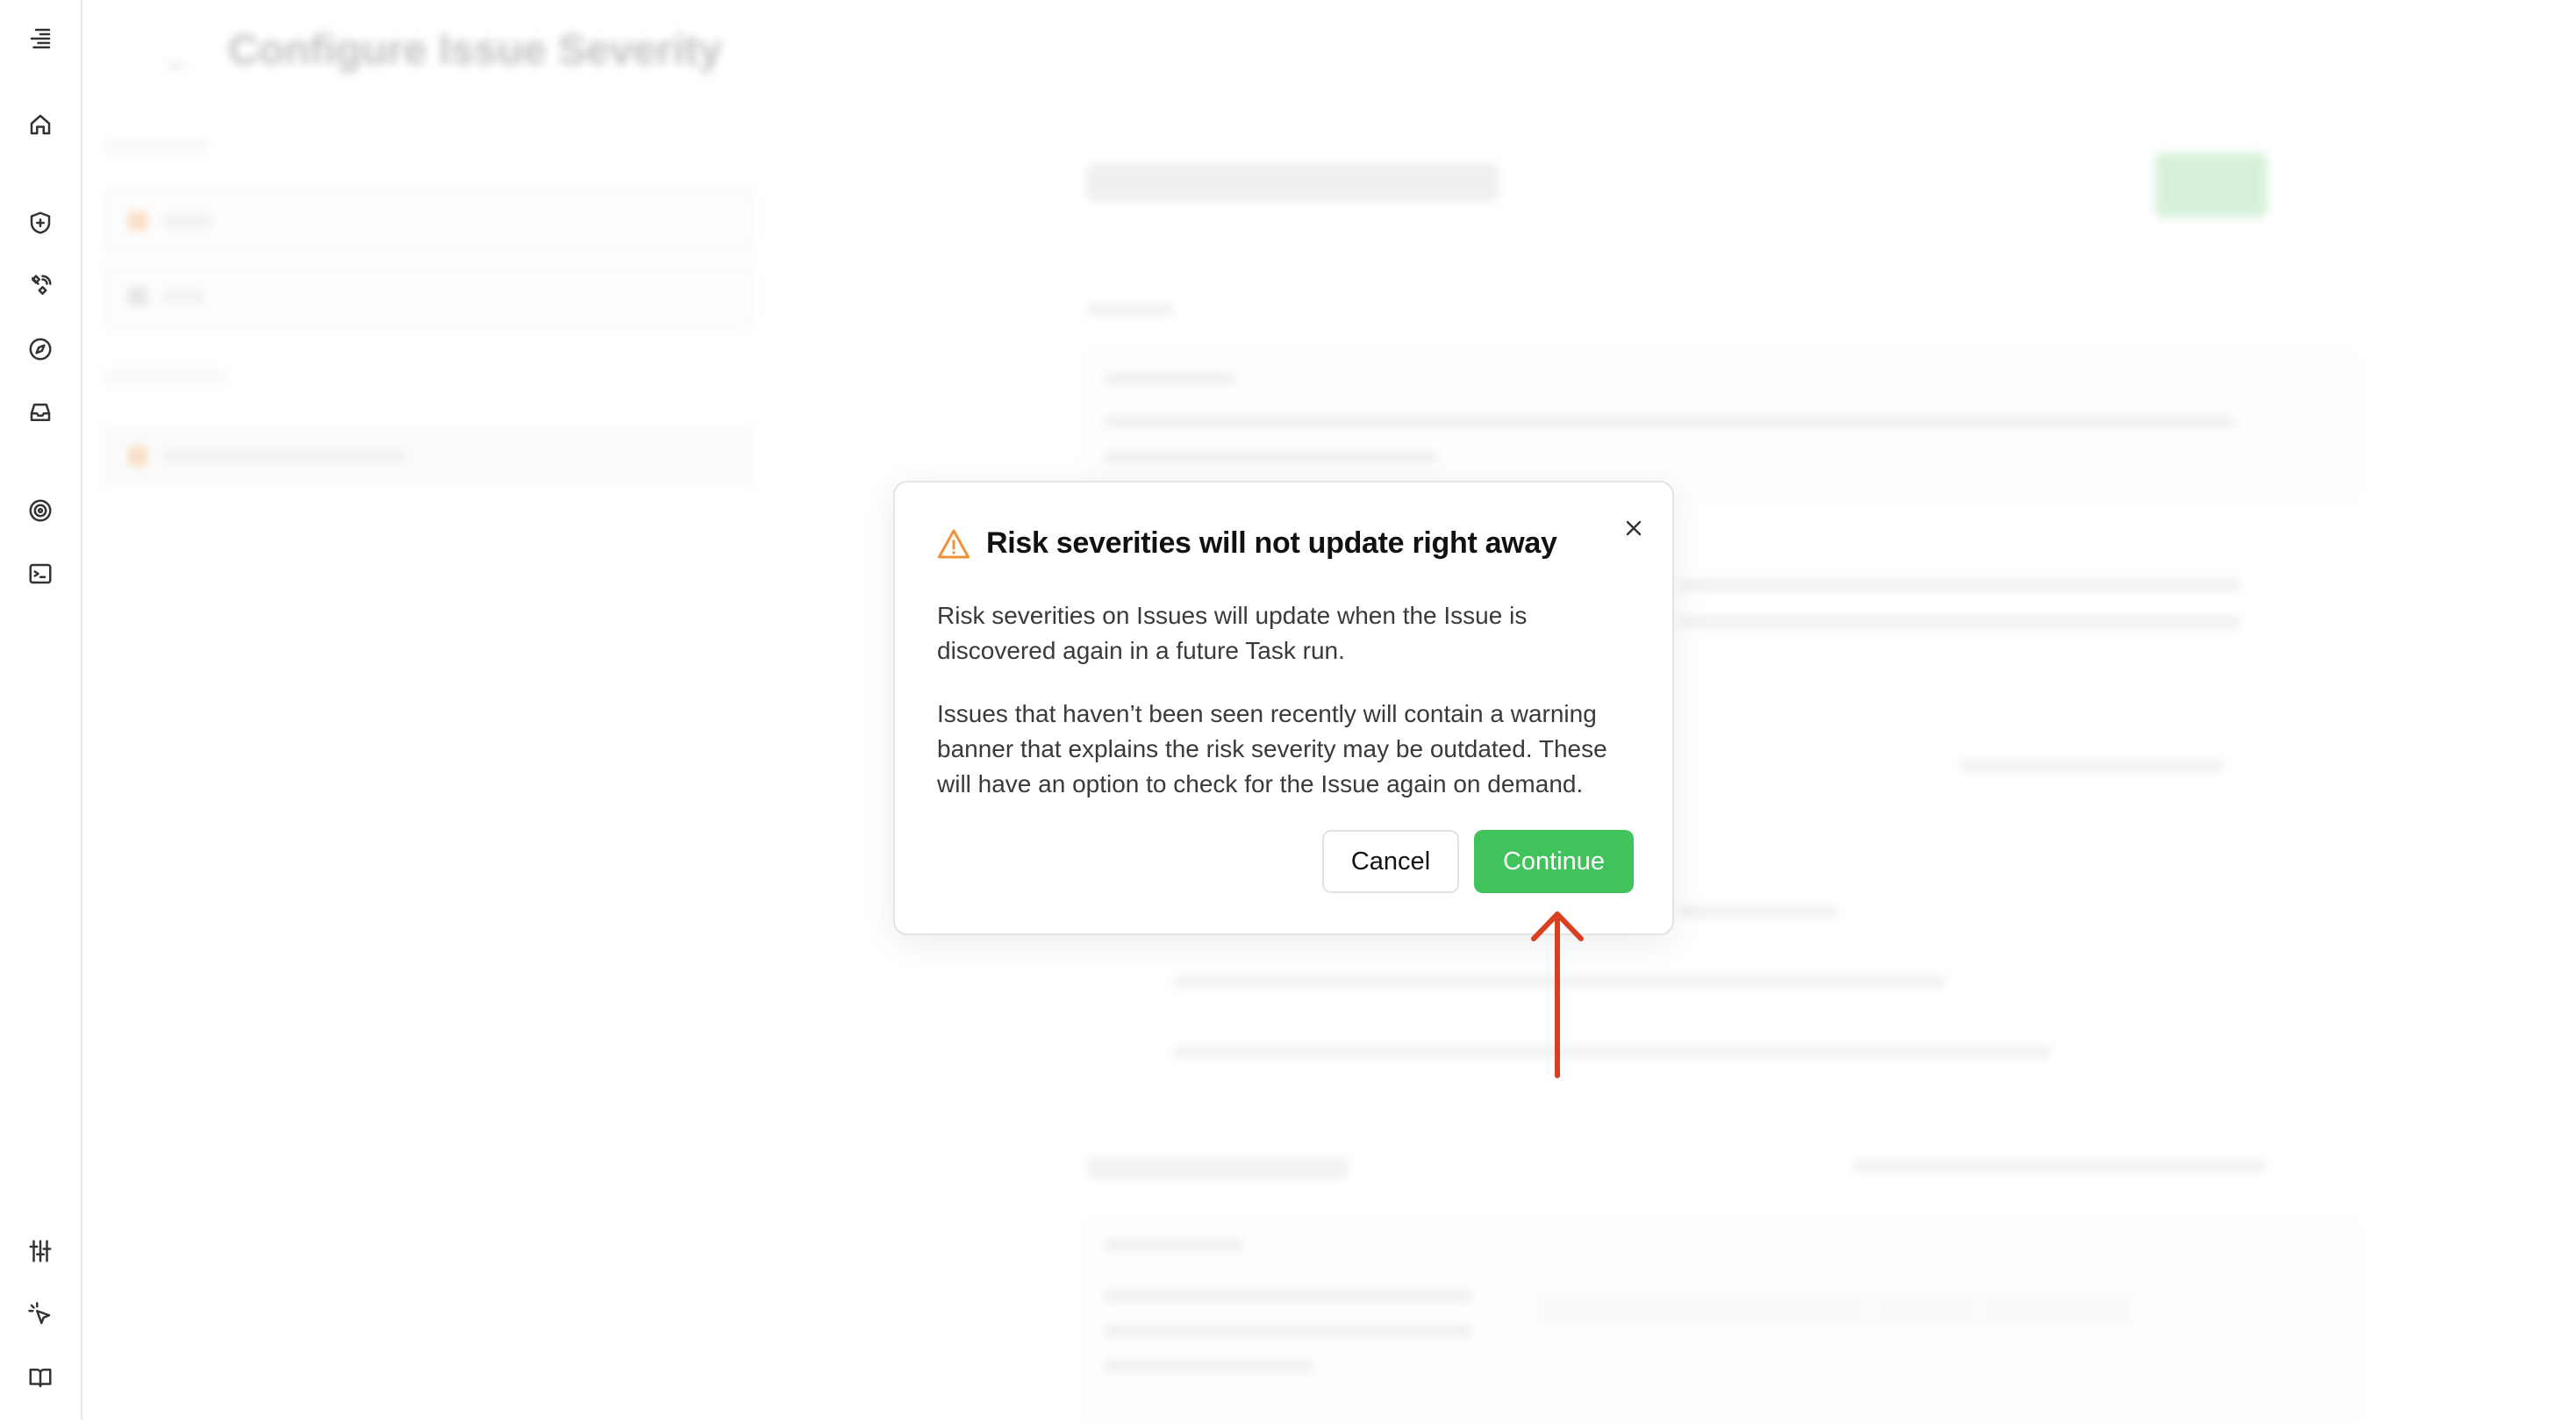 The height and width of the screenshot is (1423, 2576). I want to click on book-icon, so click(40, 1378).